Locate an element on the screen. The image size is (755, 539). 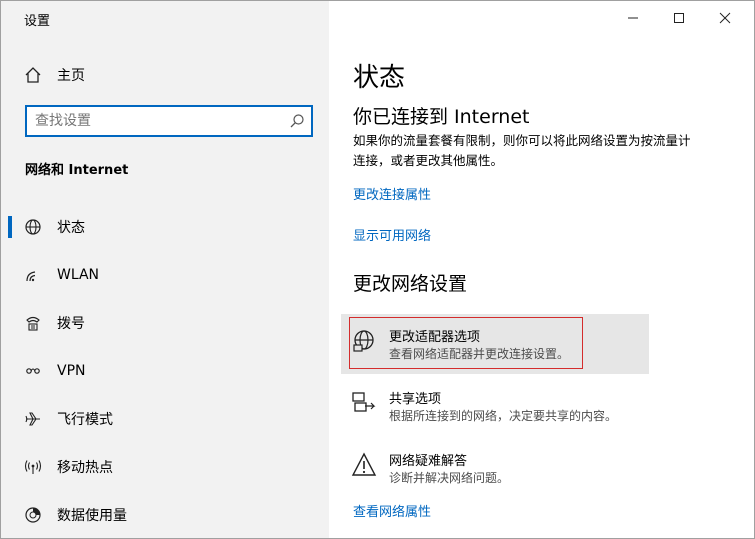
sidebar-item-label: 状态 is located at coordinates (71, 228).